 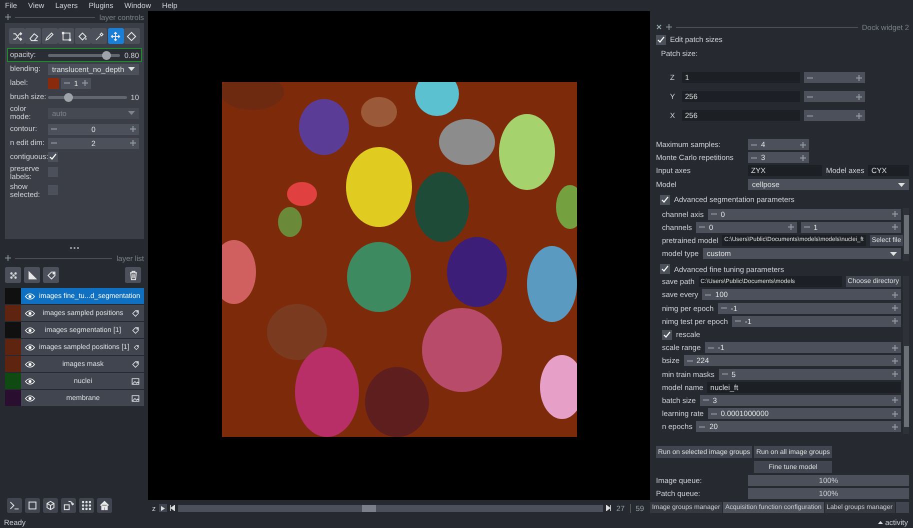 What do you see at coordinates (53, 83) in the screenshot?
I see `color-swatch` at bounding box center [53, 83].